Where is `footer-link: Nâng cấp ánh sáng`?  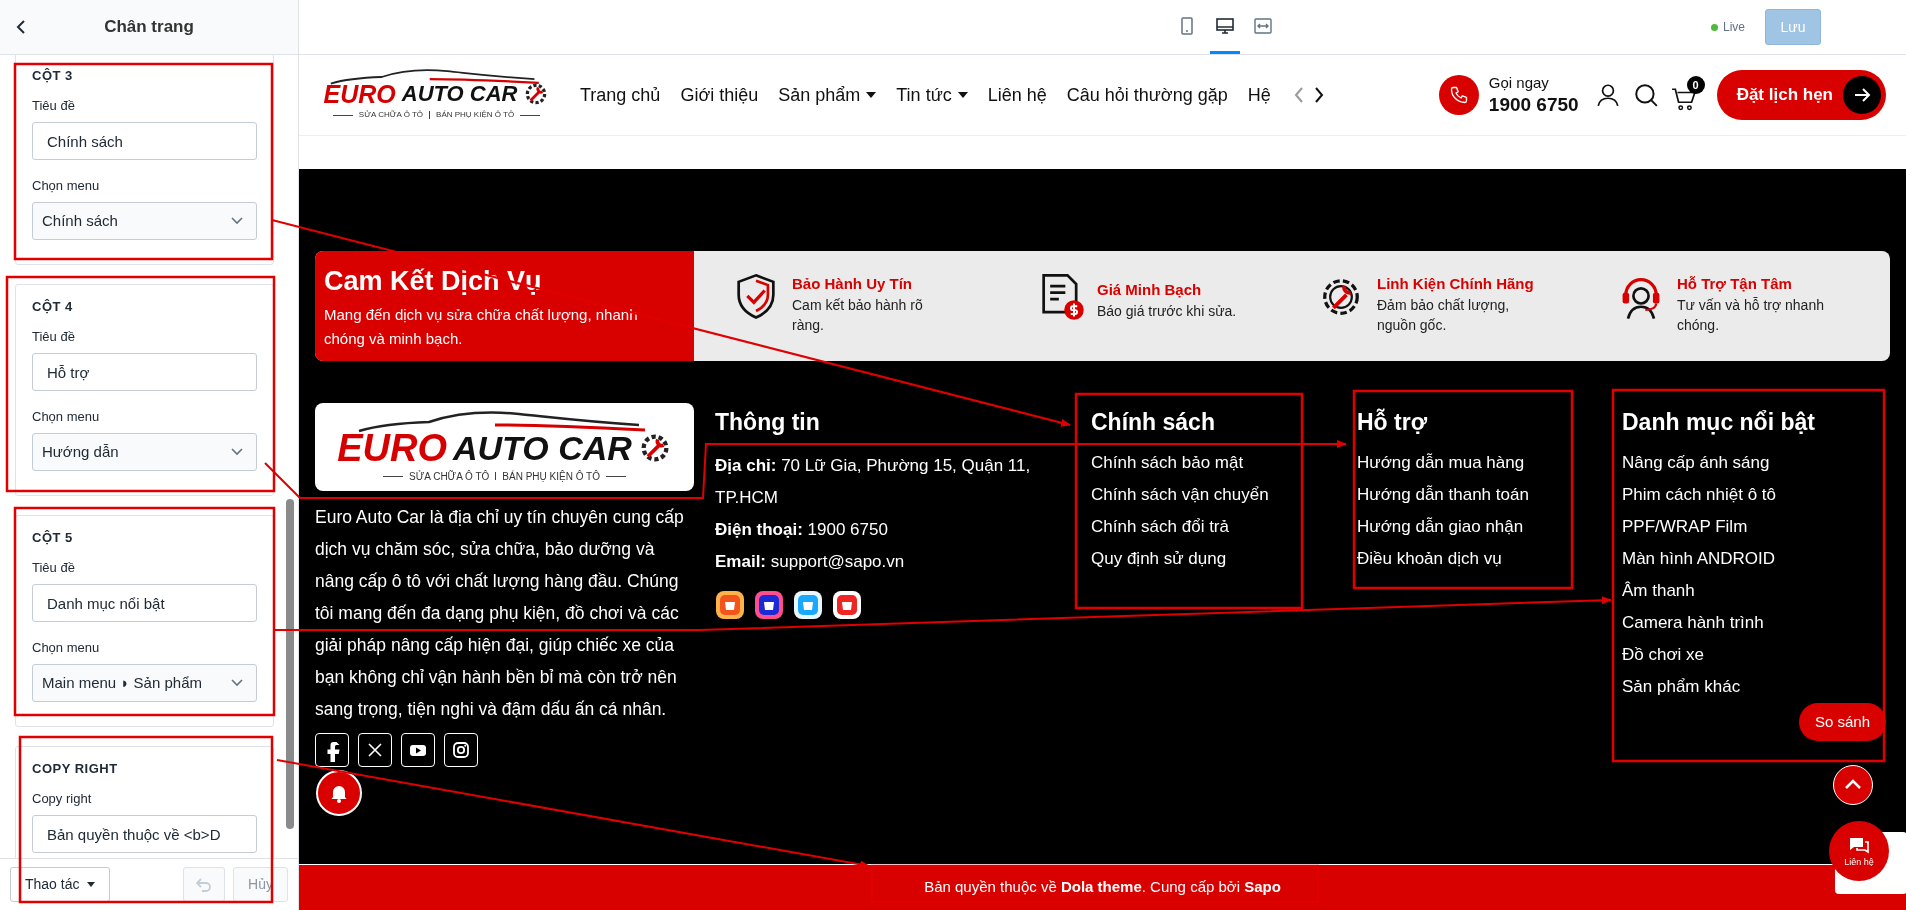 footer-link: Nâng cấp ánh sáng is located at coordinates (1756, 462).